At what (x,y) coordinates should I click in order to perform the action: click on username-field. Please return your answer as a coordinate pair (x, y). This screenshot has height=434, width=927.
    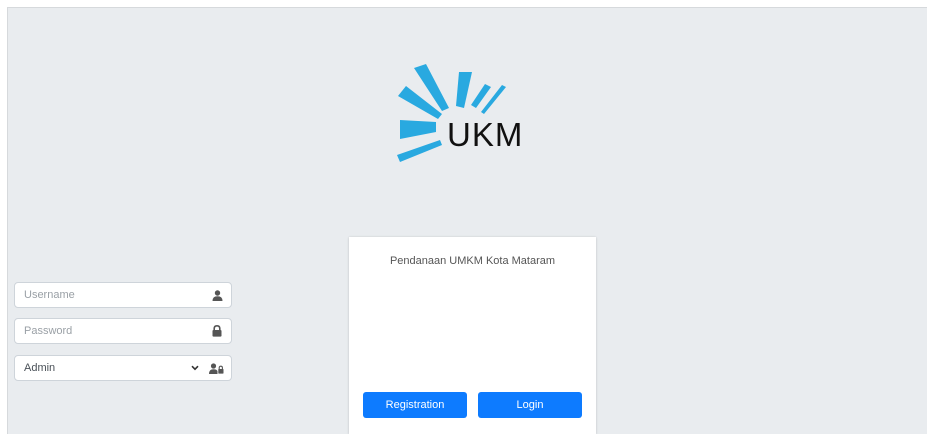
    Looking at the image, I should click on (123, 295).